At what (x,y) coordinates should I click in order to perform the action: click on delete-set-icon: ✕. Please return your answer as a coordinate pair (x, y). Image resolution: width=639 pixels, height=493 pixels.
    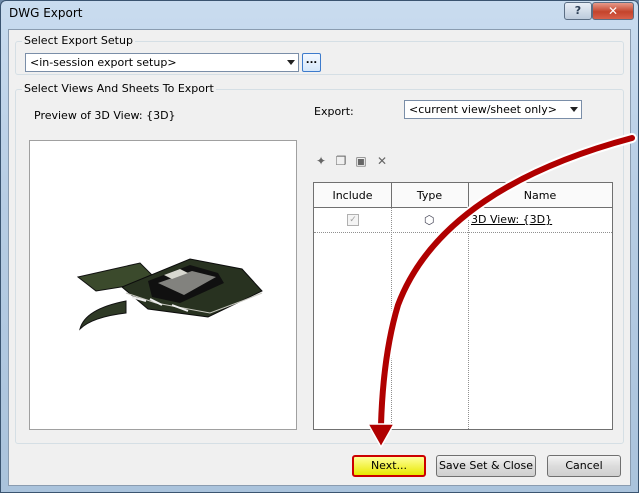
    Looking at the image, I should click on (382, 161).